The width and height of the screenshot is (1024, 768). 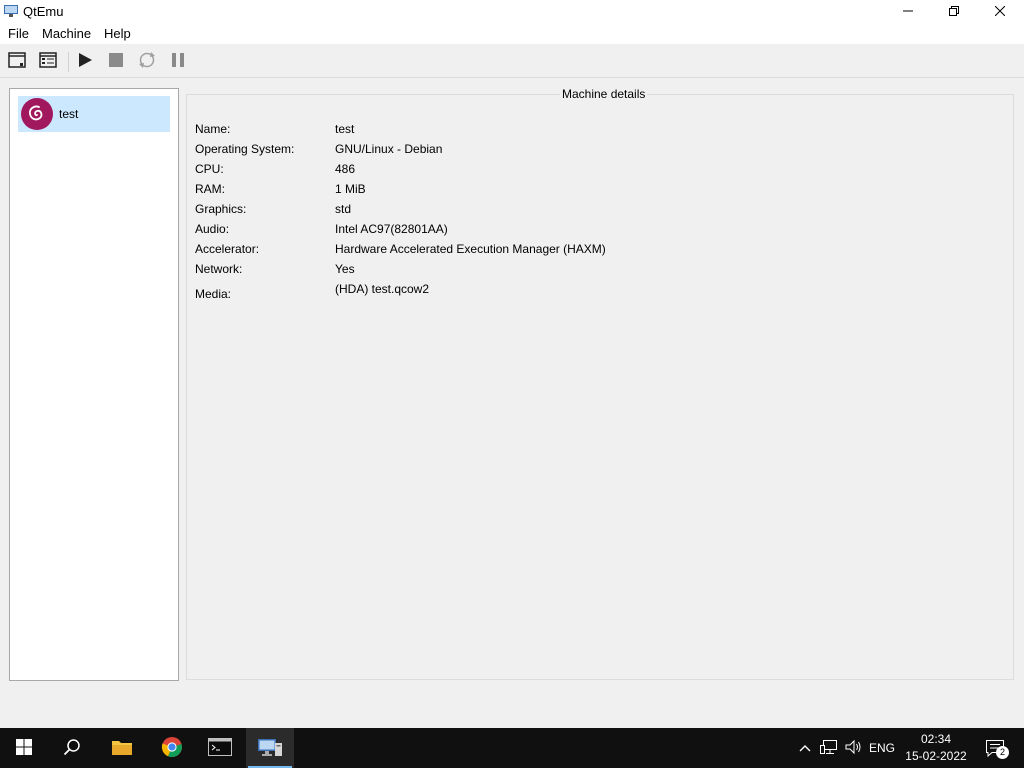 What do you see at coordinates (37, 114) in the screenshot?
I see `debian-icon` at bounding box center [37, 114].